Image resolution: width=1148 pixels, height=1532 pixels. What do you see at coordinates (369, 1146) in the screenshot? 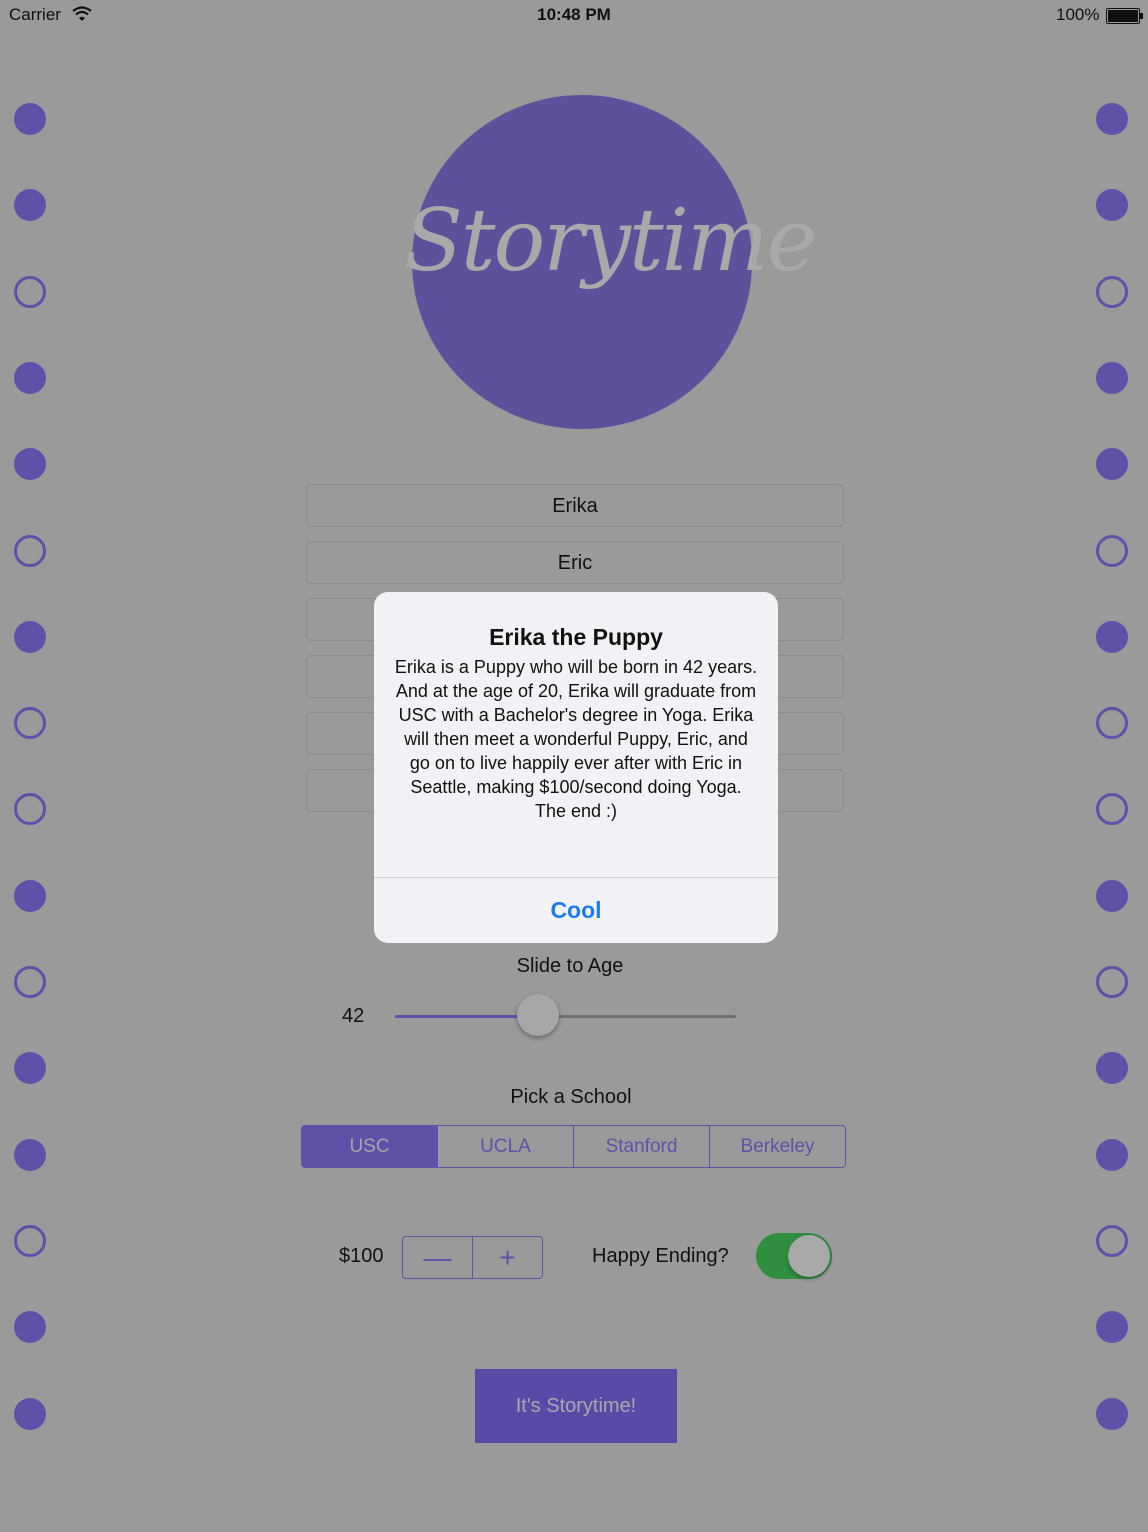
I see `school-option-usc: USC` at bounding box center [369, 1146].